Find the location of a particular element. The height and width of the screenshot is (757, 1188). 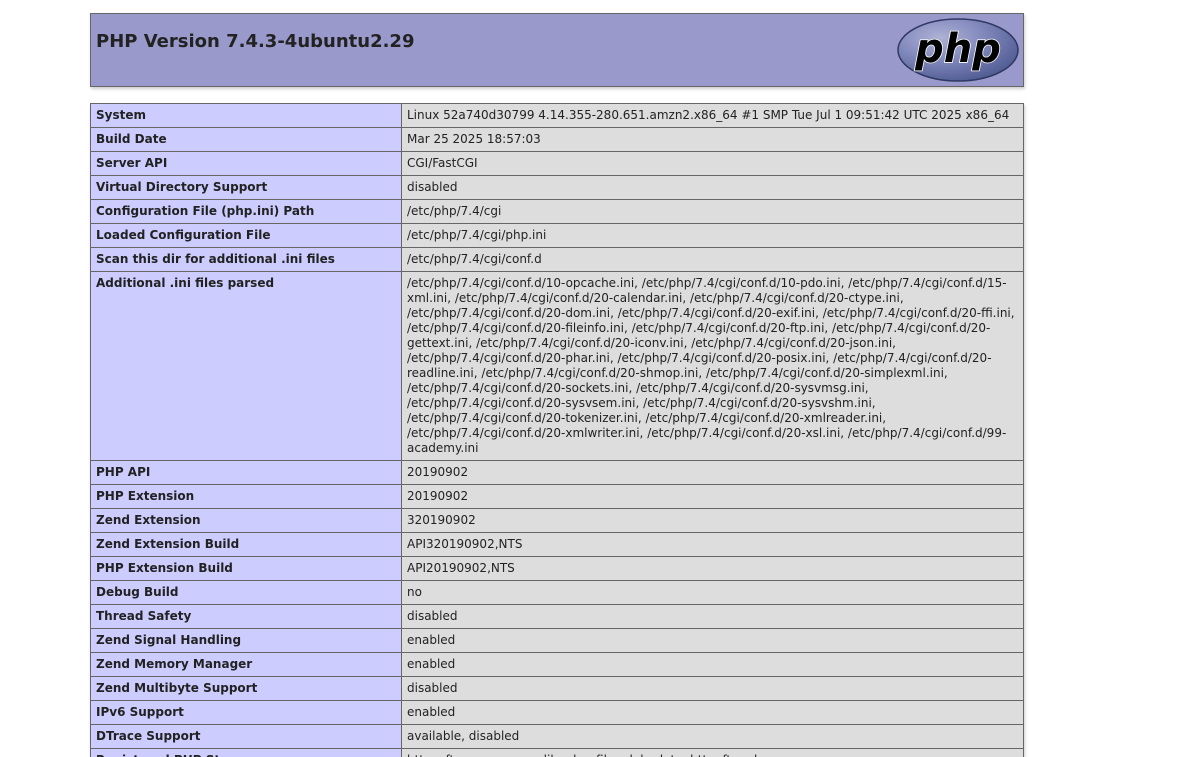

php-logo-icon: php is located at coordinates (958, 50).